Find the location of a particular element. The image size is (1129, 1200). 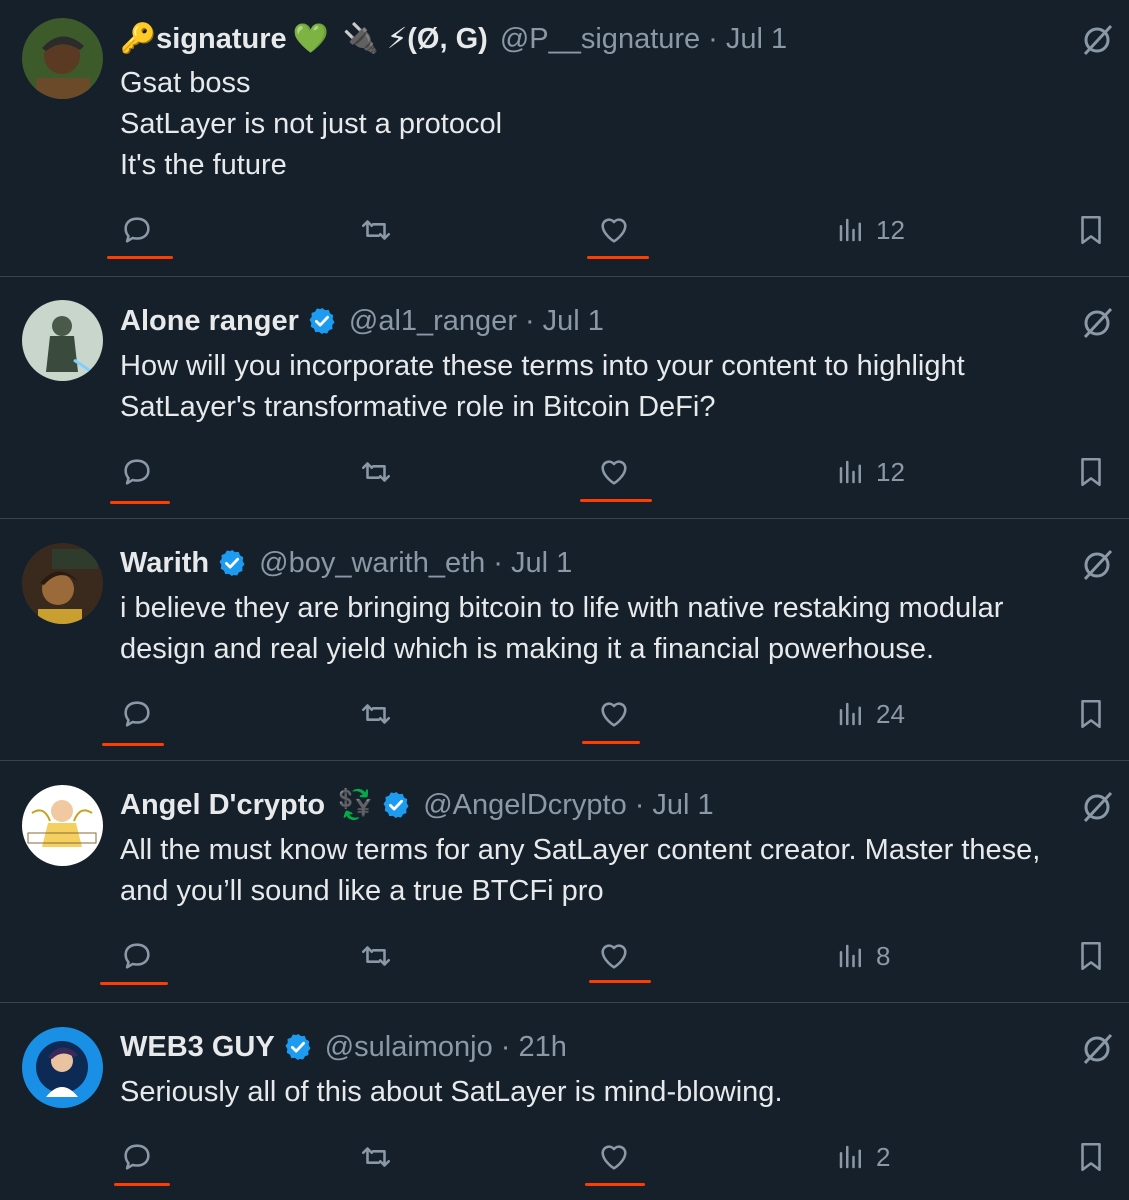

action-bar: 2 is located at coordinates (564, 1159).